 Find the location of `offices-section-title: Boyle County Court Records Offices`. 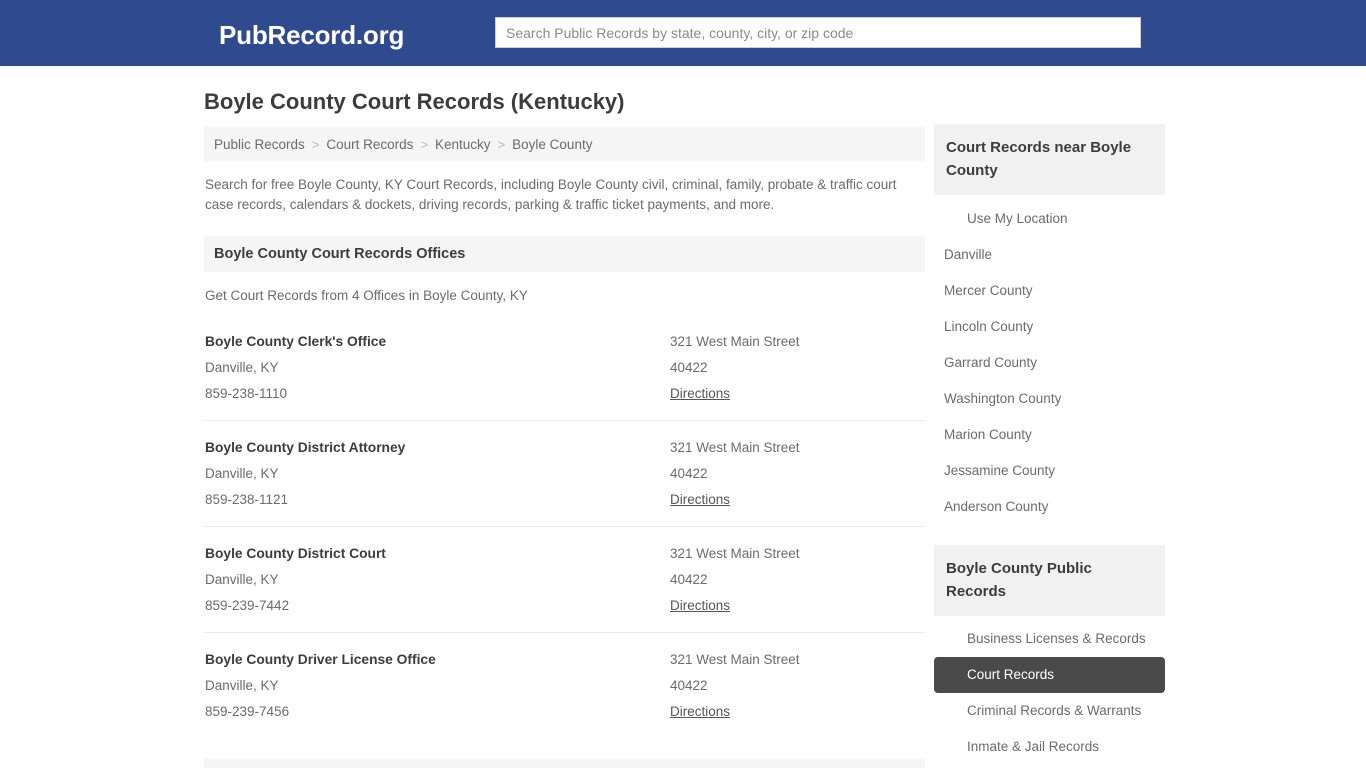

offices-section-title: Boyle County Court Records Offices is located at coordinates (340, 254).